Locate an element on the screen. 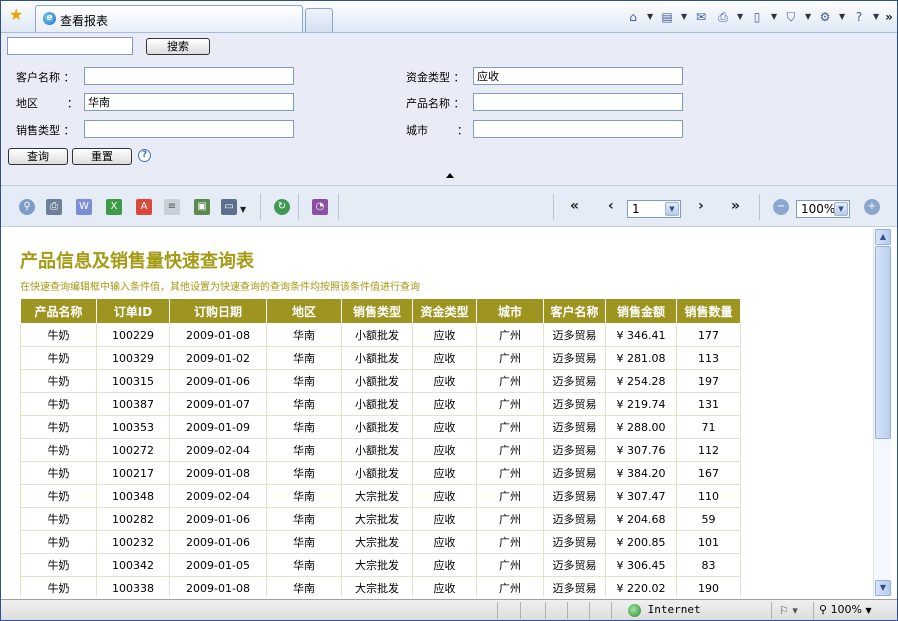 The image size is (898, 621). city-label: 城市 is located at coordinates (417, 130).